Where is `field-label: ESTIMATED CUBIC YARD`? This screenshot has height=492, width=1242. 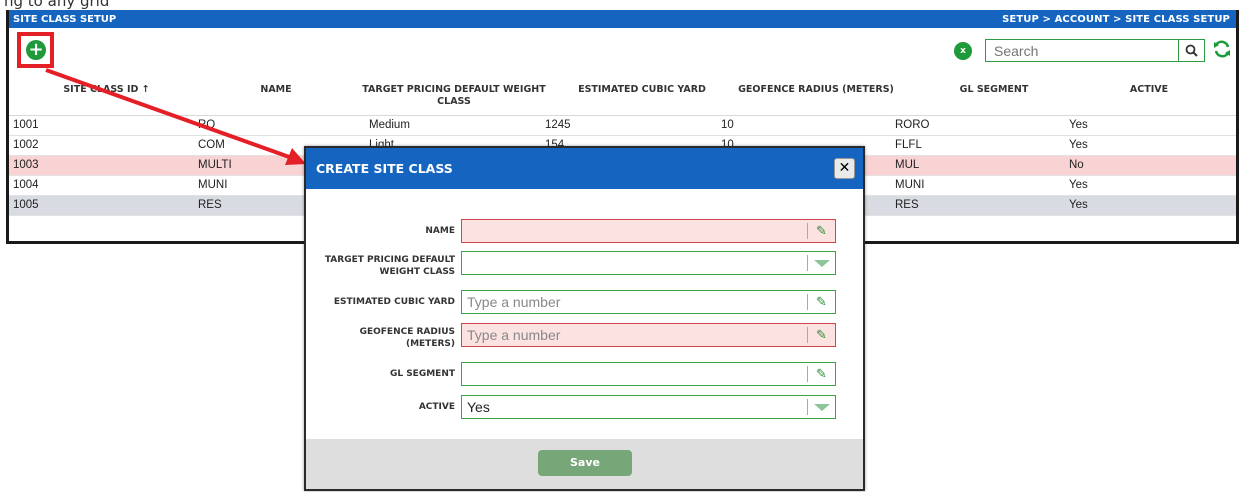
field-label: ESTIMATED CUBIC YARD is located at coordinates (394, 302).